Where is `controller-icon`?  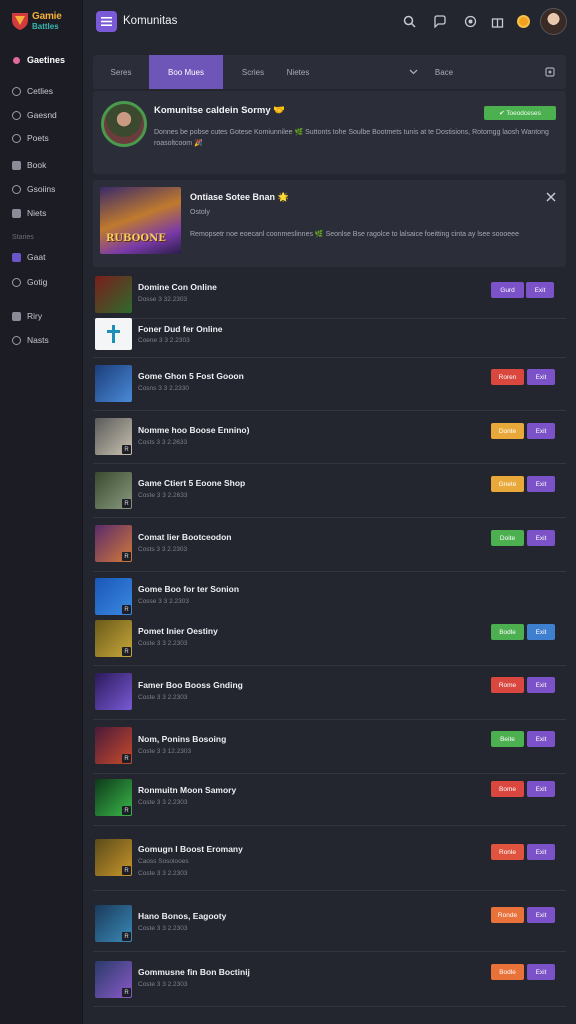 controller-icon is located at coordinates (16, 115).